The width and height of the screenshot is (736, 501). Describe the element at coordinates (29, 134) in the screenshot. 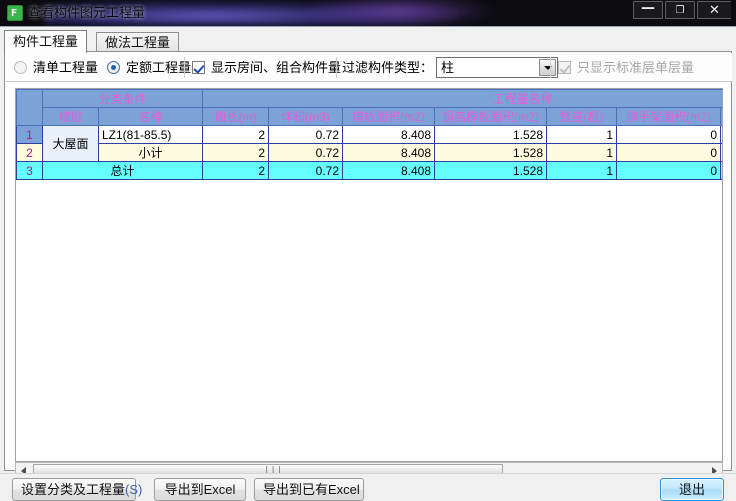

I see `row-number: 1` at that location.